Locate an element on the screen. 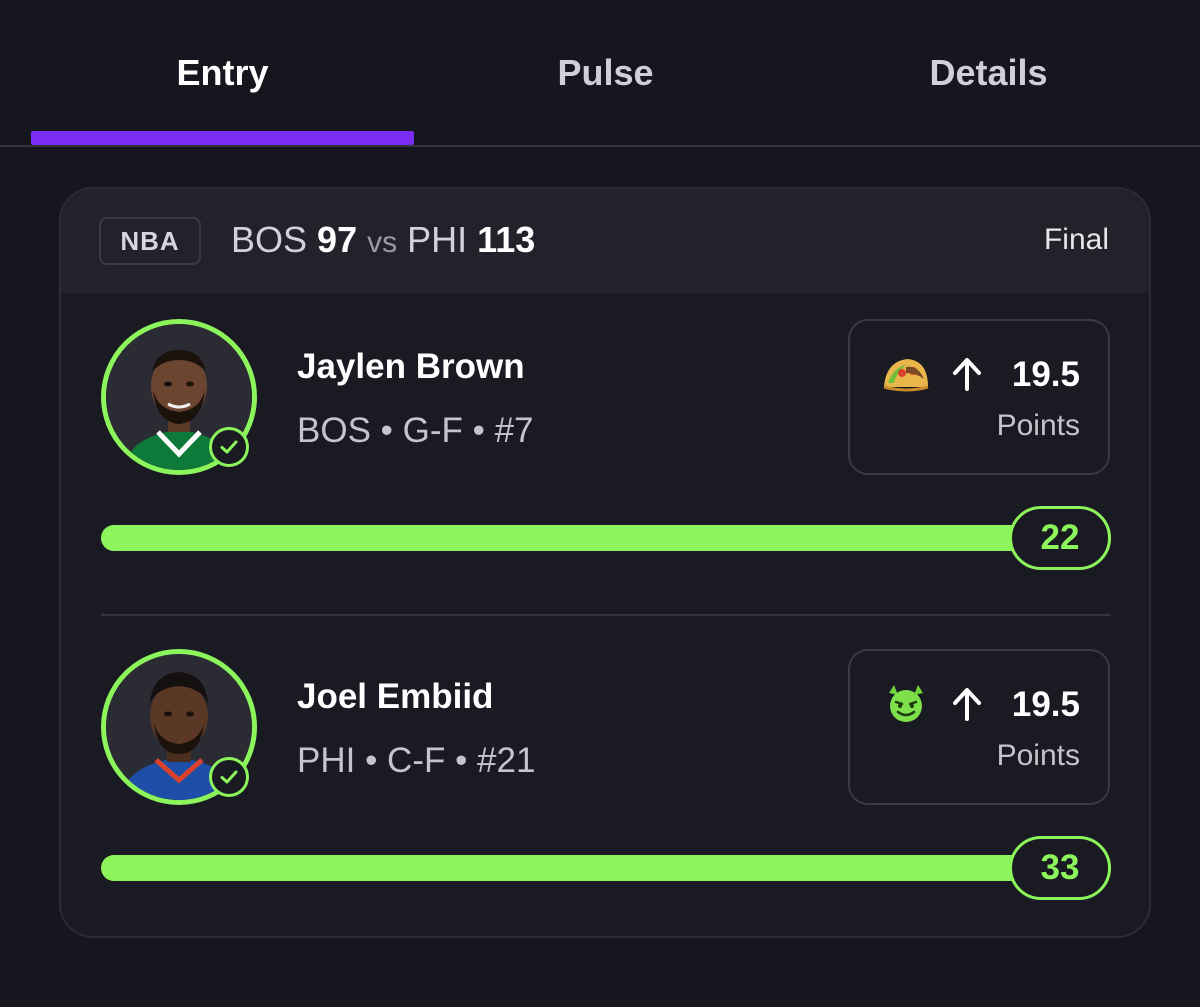 Image resolution: width=1200 pixels, height=1007 pixels. tab-pulse-label: Pulse is located at coordinates (605, 72).